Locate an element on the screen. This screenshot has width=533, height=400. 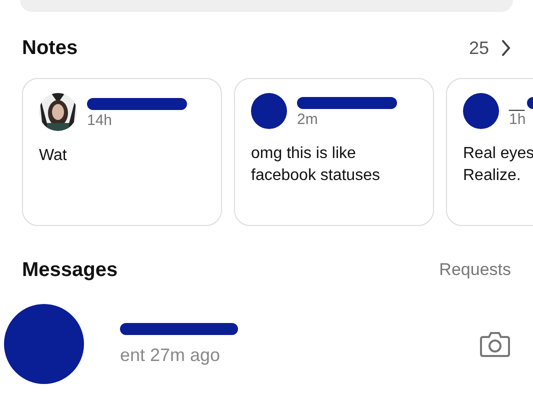
username: __ is located at coordinates (517, 102).